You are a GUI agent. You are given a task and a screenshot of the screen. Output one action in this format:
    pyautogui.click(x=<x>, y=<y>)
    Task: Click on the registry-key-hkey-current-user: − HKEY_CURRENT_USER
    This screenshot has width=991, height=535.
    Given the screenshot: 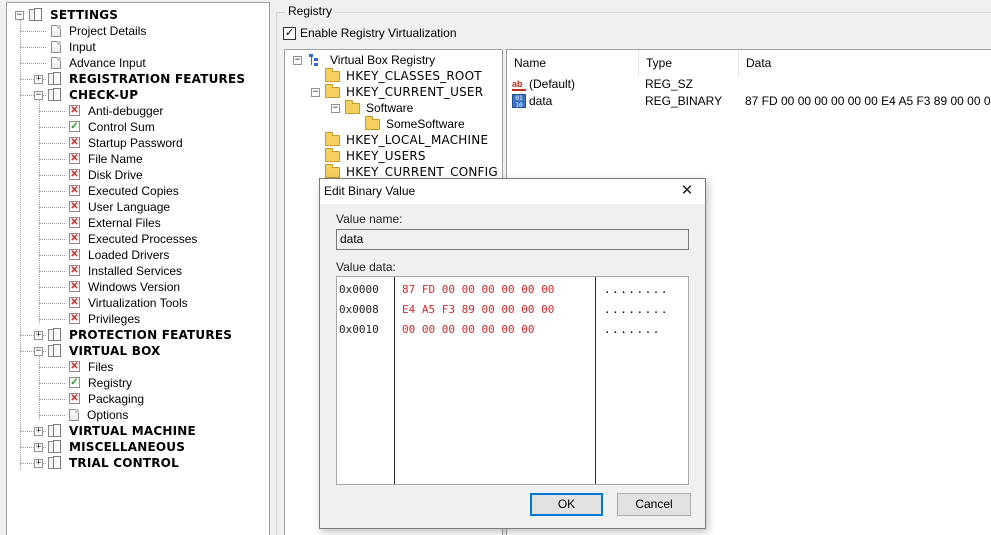 What is the action you would take?
    pyautogui.click(x=393, y=92)
    